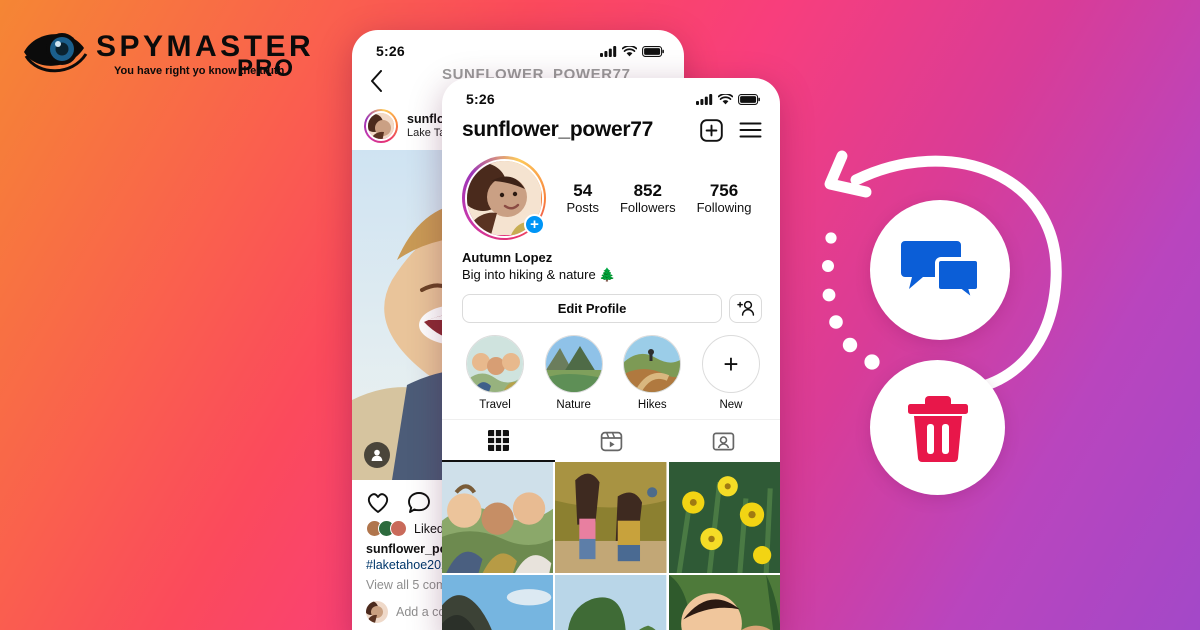 The height and width of the screenshot is (630, 1200). I want to click on liker-avatar, so click(398, 528).